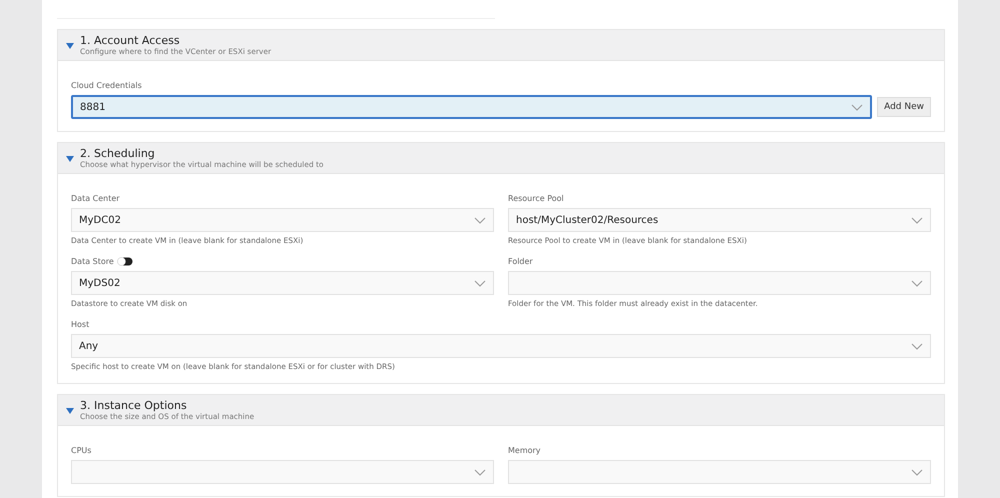  I want to click on section-title: 3. Instance Options, so click(134, 405).